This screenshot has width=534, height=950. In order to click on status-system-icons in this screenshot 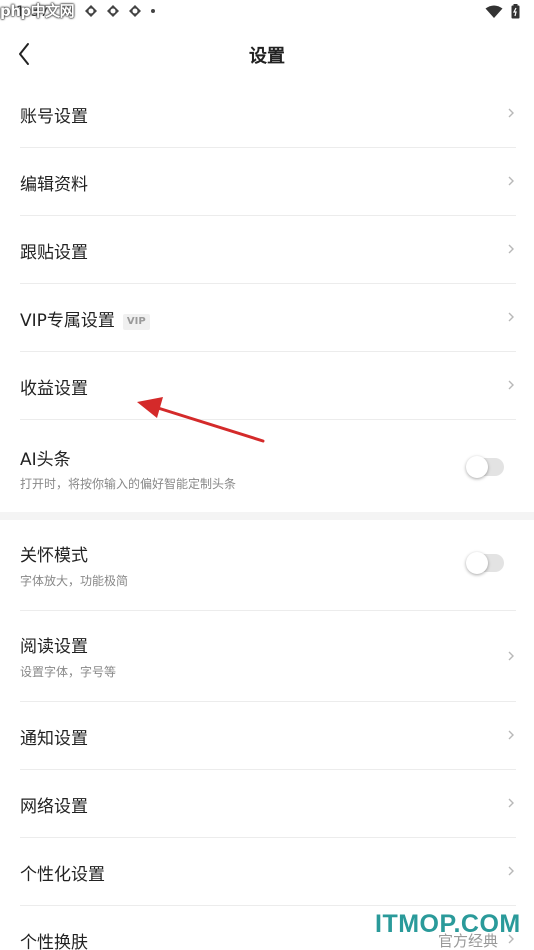, I will do `click(502, 11)`.